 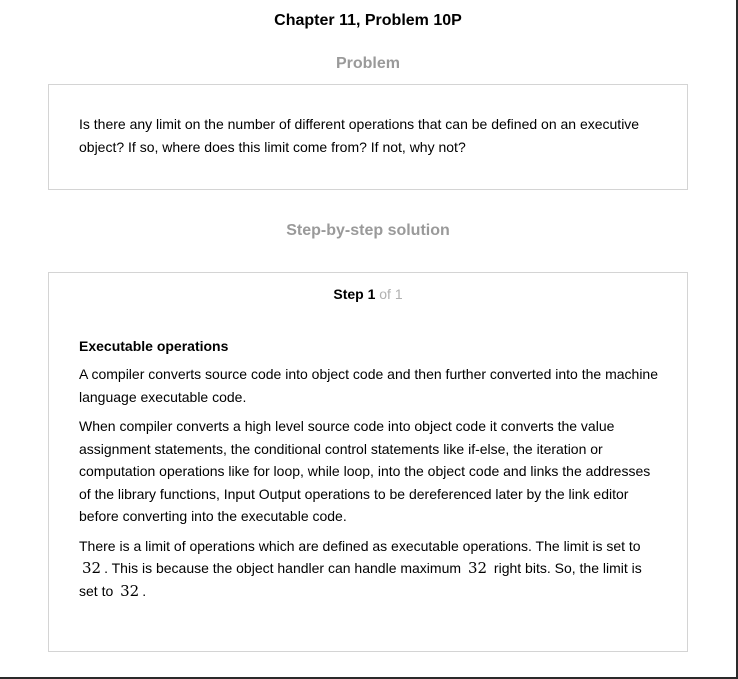 What do you see at coordinates (391, 294) in the screenshot?
I see `step-count: of 1` at bounding box center [391, 294].